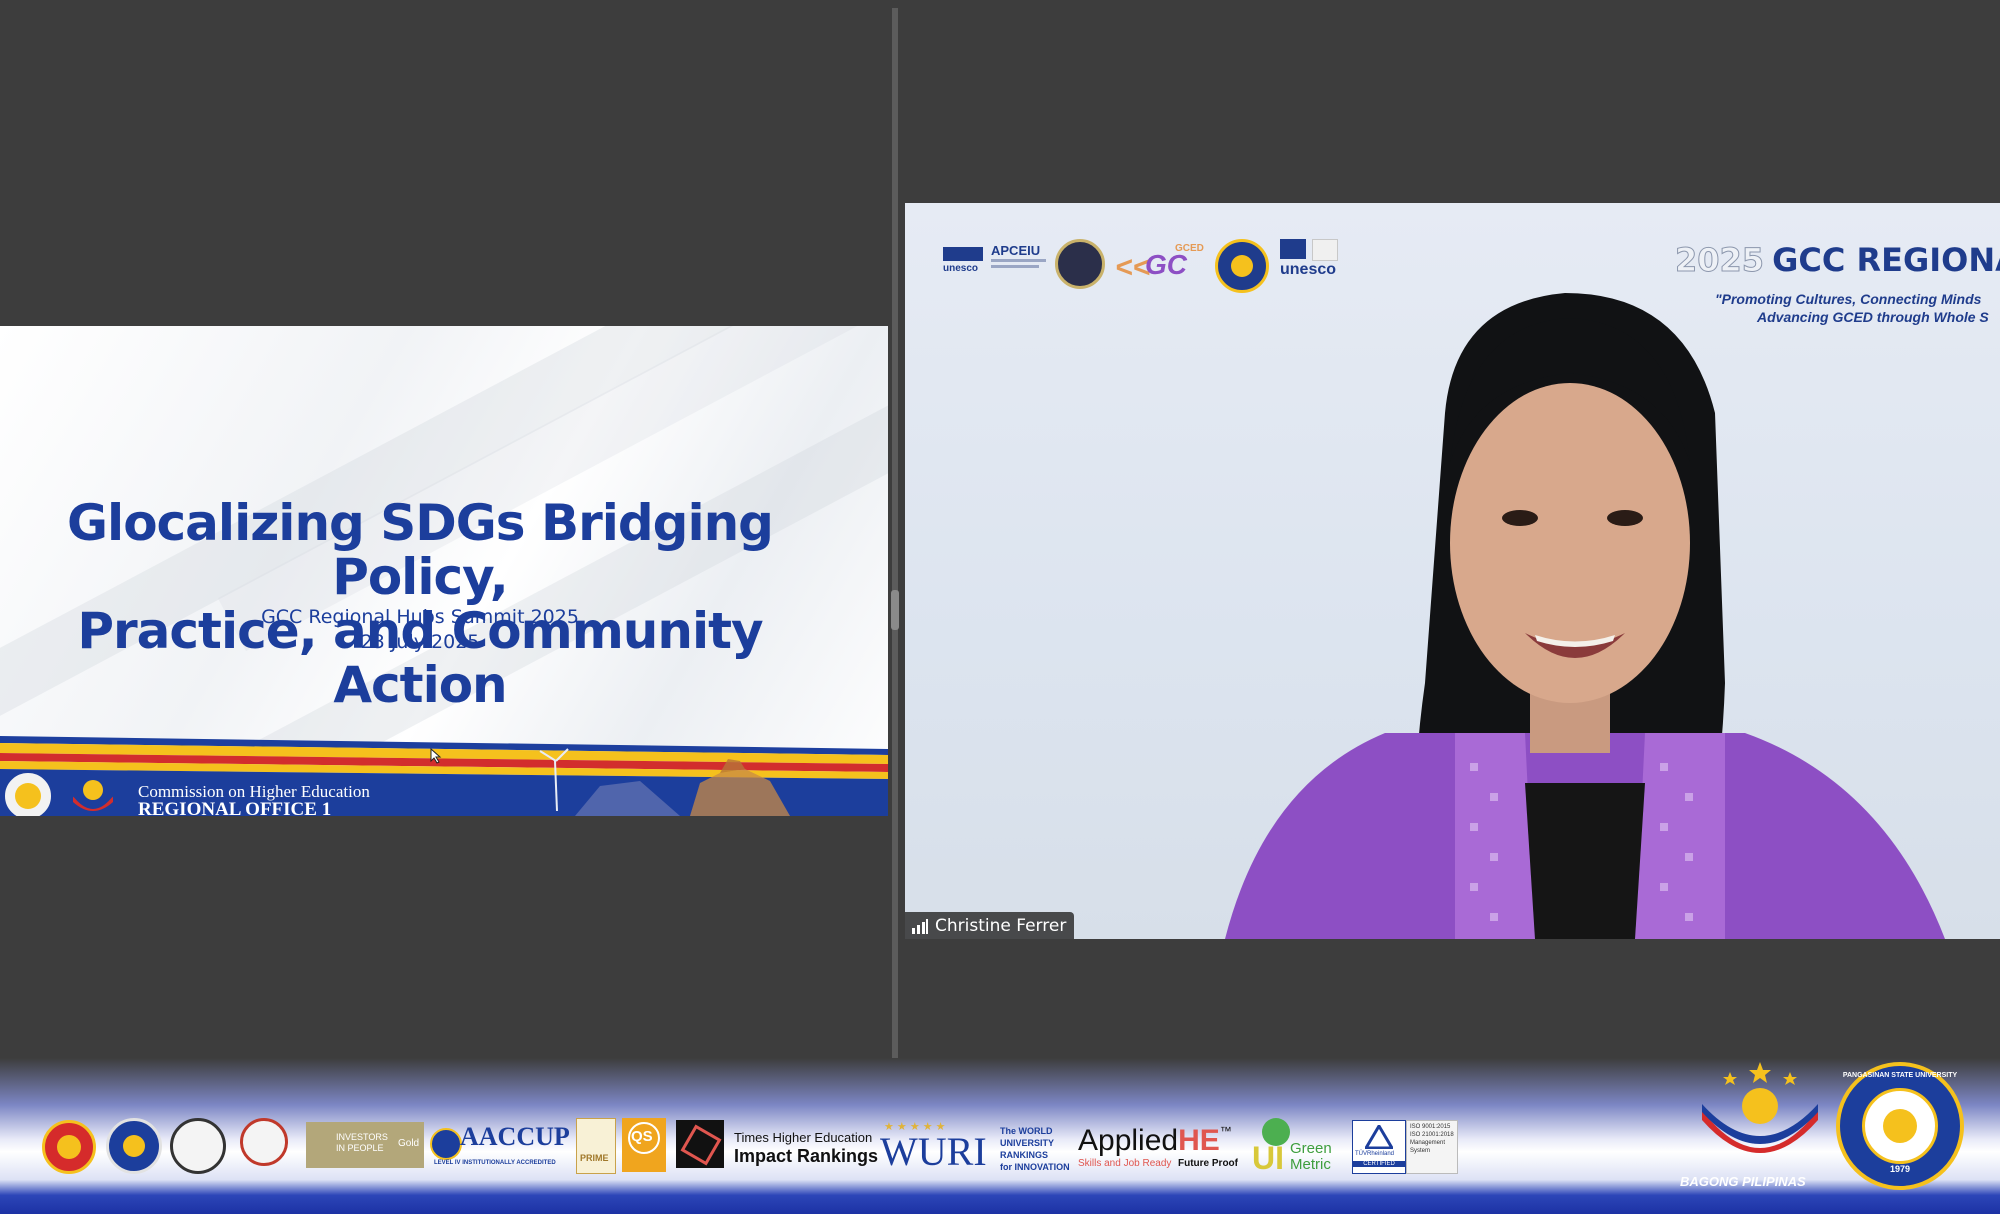  I want to click on tuv-label: TÜVRheinland, so click(1375, 1154).